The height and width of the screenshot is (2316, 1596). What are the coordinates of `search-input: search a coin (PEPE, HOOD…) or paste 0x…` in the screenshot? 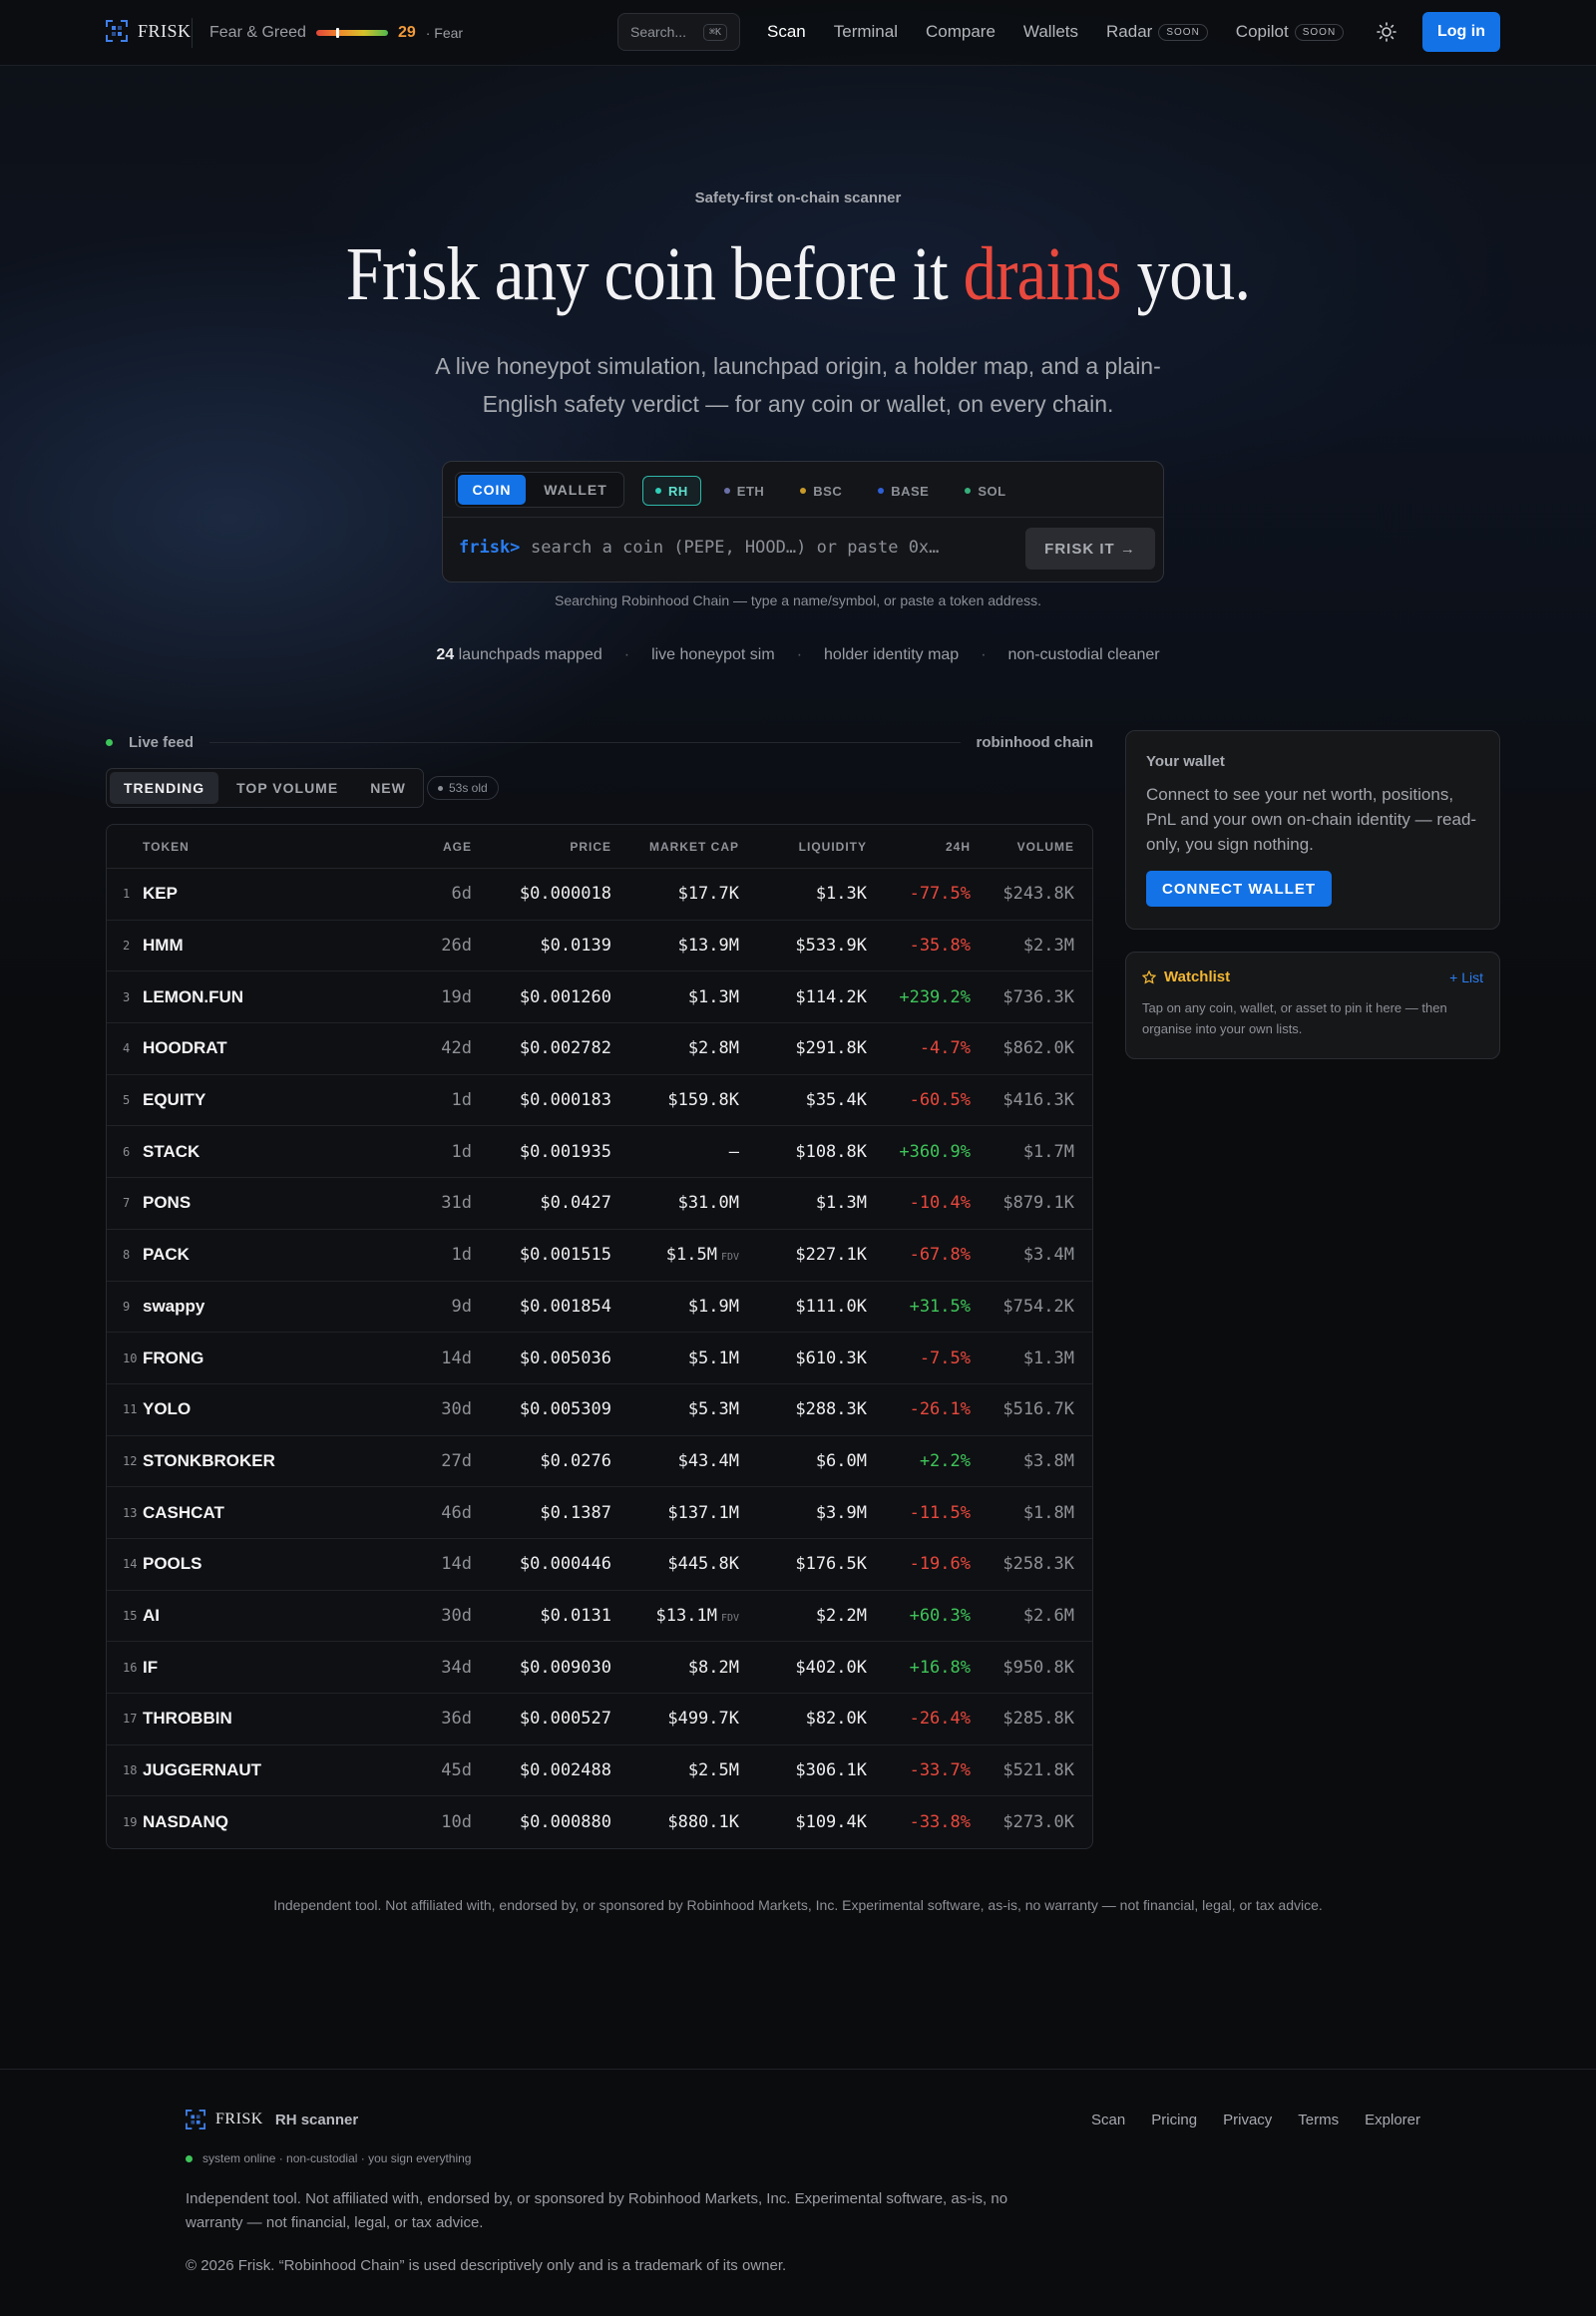 It's located at (735, 548).